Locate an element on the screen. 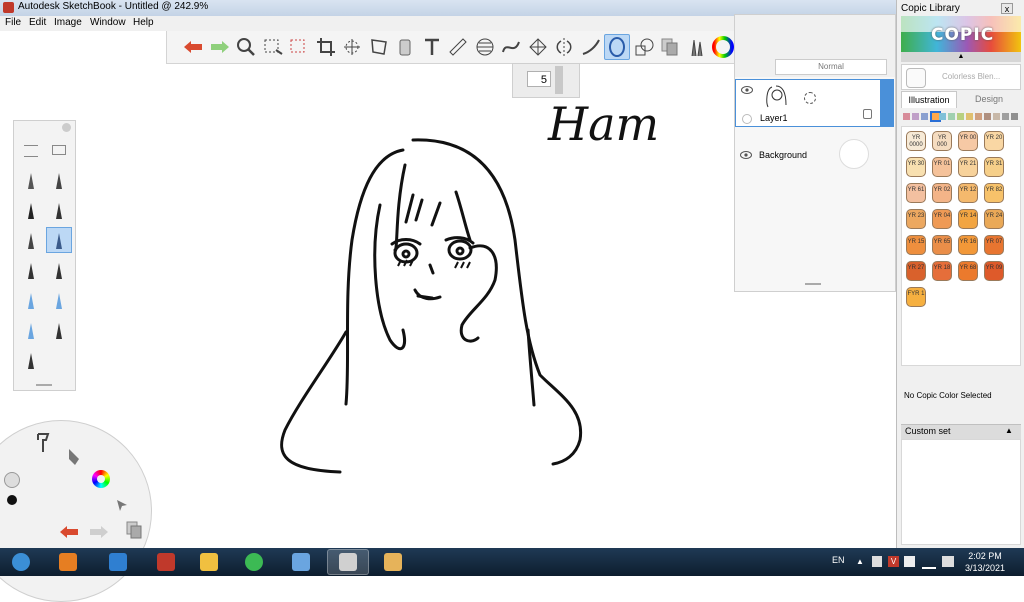 The width and height of the screenshot is (1024, 602). rect-select-icon is located at coordinates (273, 47).